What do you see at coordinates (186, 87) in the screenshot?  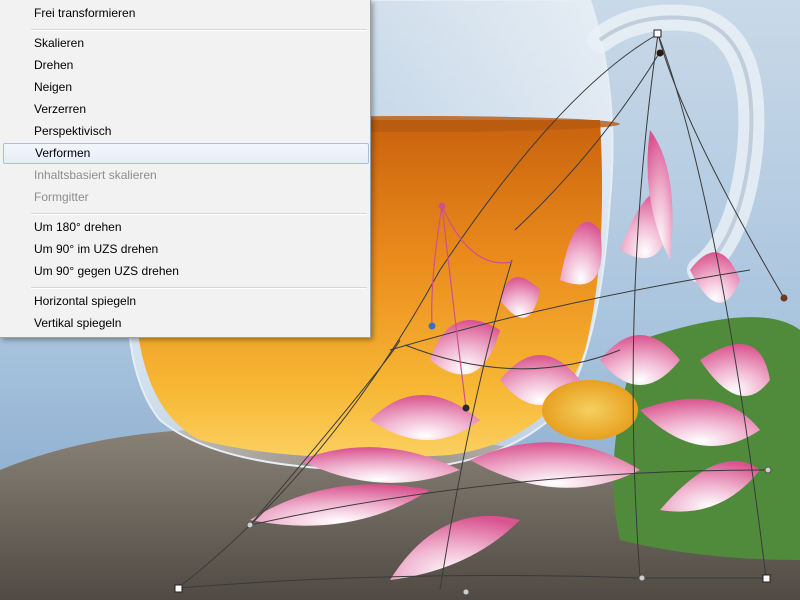 I see `menu-item-skew: Neigen` at bounding box center [186, 87].